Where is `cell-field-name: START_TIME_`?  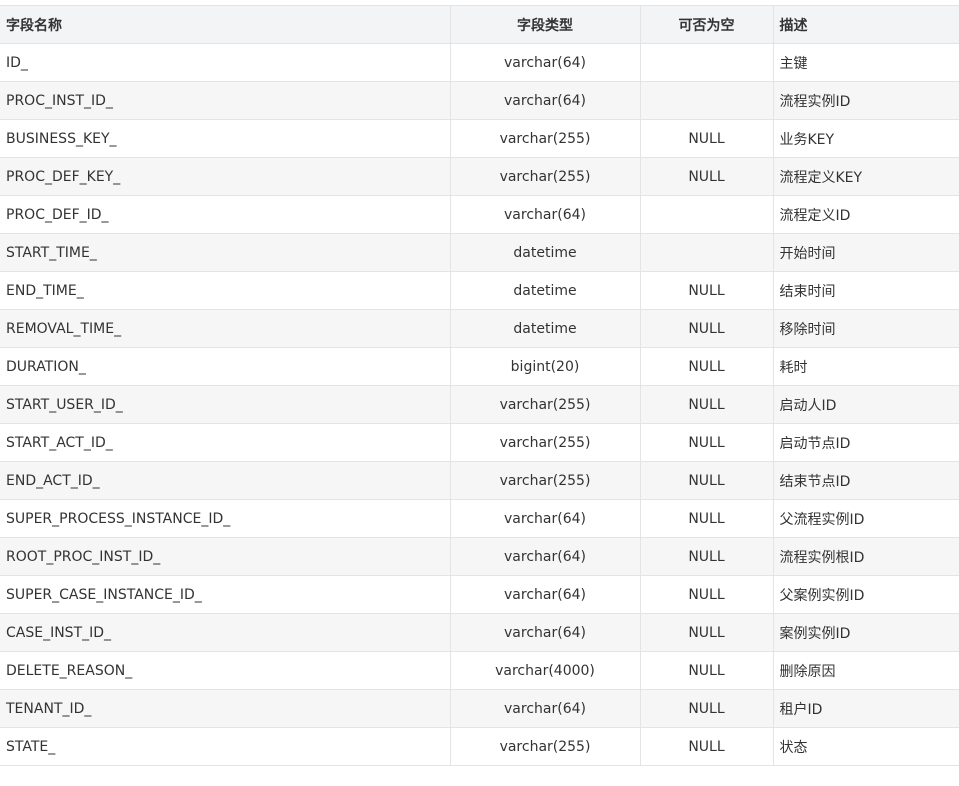 cell-field-name: START_TIME_ is located at coordinates (225, 252).